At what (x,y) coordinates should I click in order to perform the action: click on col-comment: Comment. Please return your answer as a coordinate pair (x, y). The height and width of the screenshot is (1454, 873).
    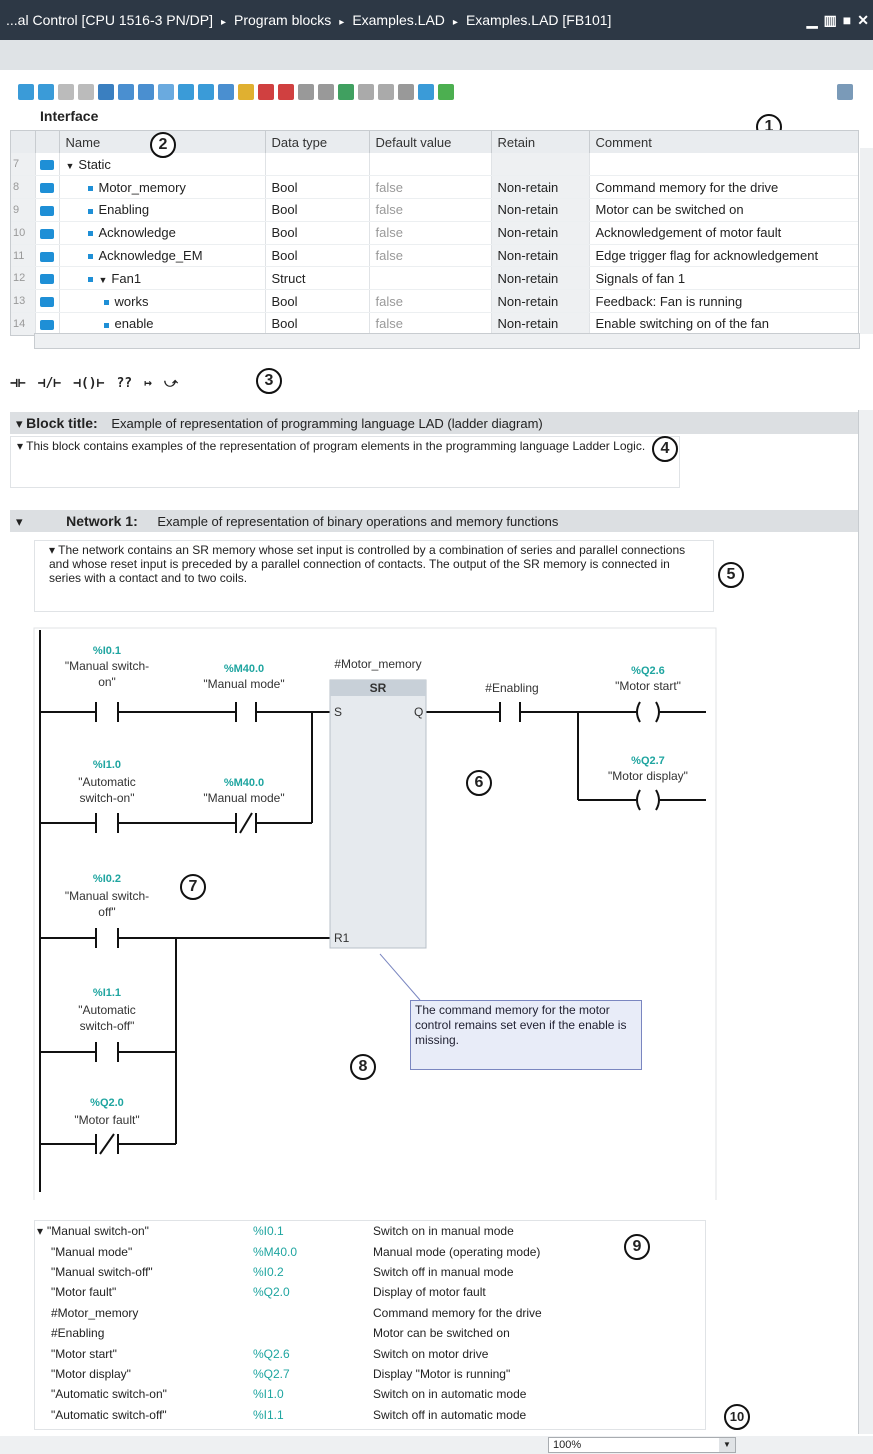
    Looking at the image, I should click on (723, 142).